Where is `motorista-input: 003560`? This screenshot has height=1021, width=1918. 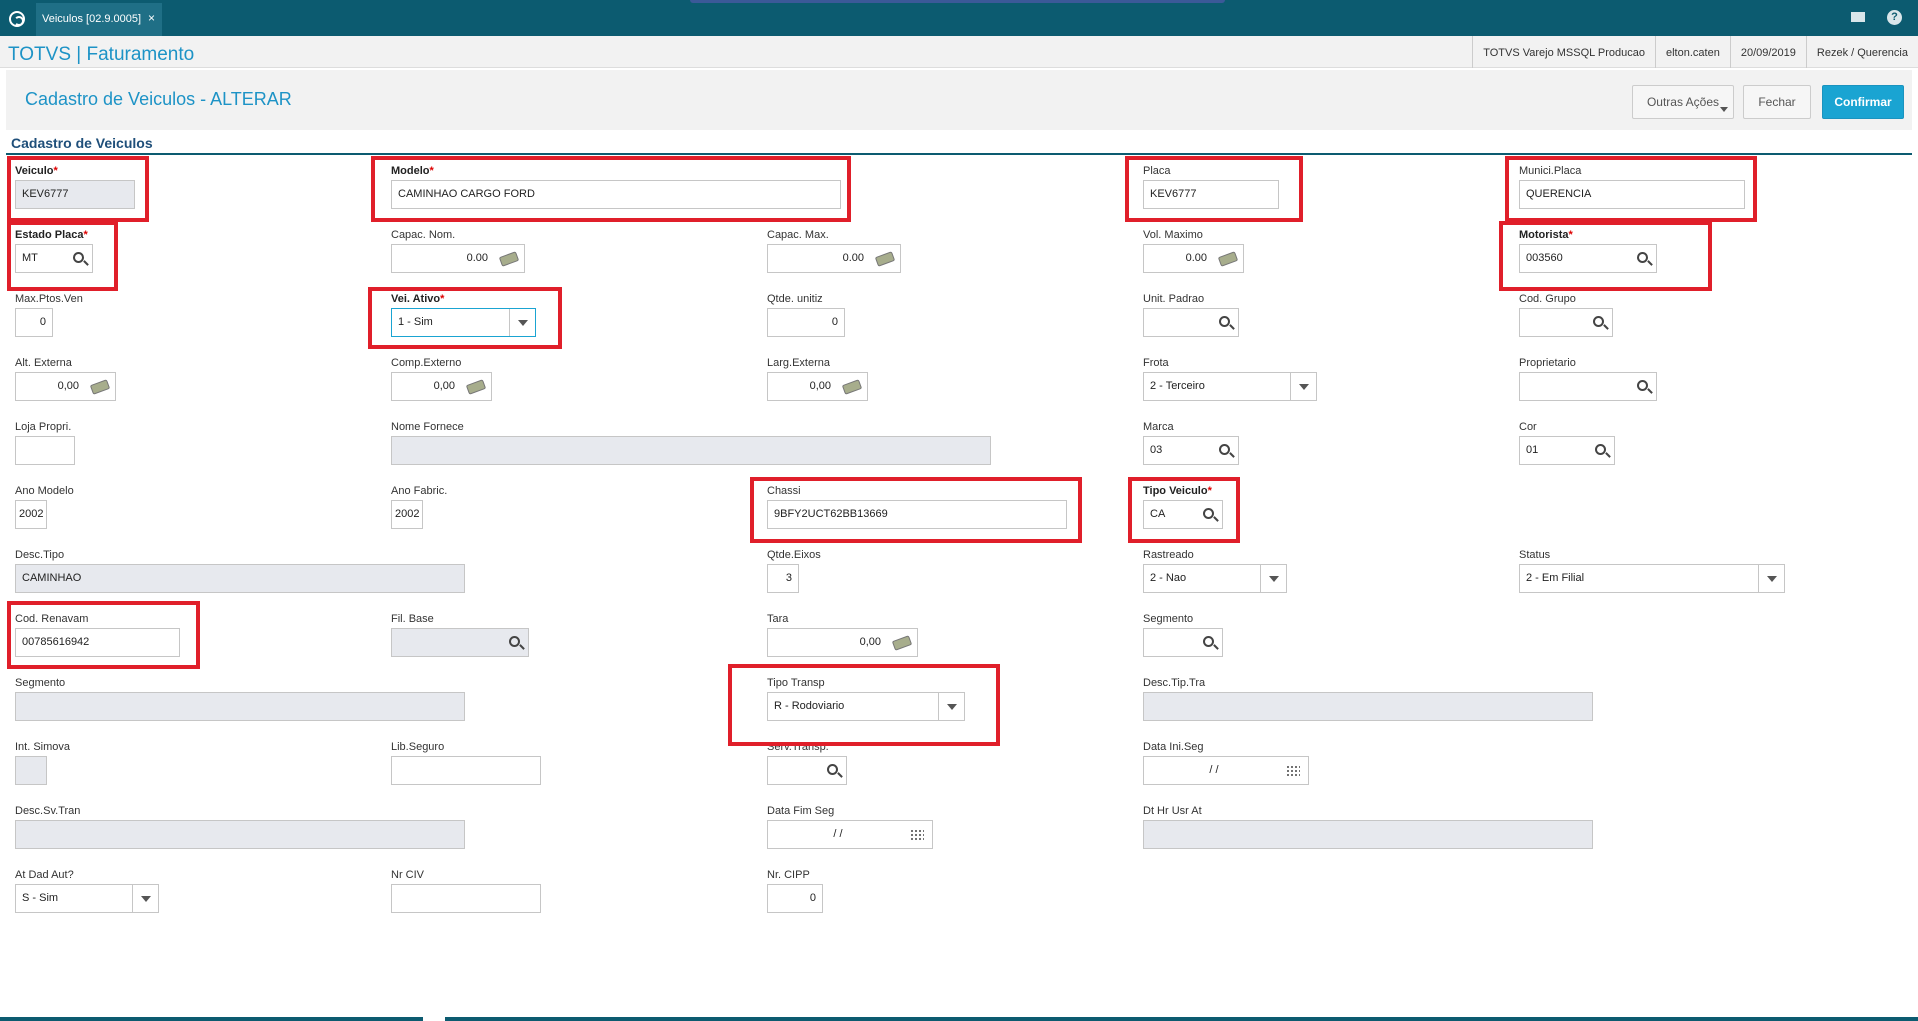
motorista-input: 003560 is located at coordinates (1588, 258).